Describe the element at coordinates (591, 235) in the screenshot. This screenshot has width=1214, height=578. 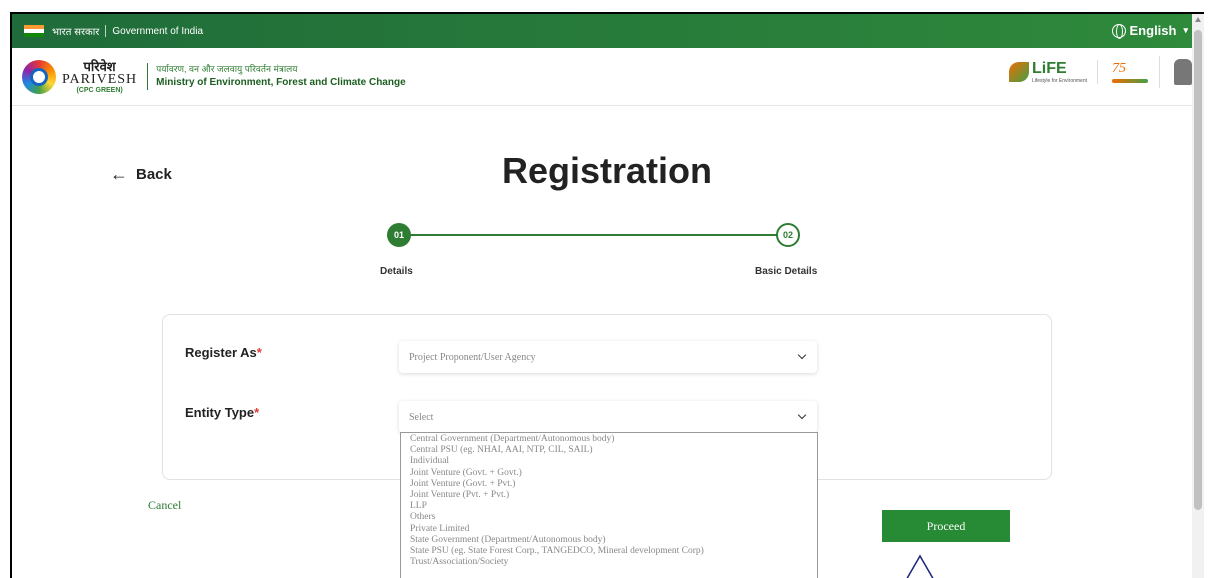
I see `step-connector` at that location.